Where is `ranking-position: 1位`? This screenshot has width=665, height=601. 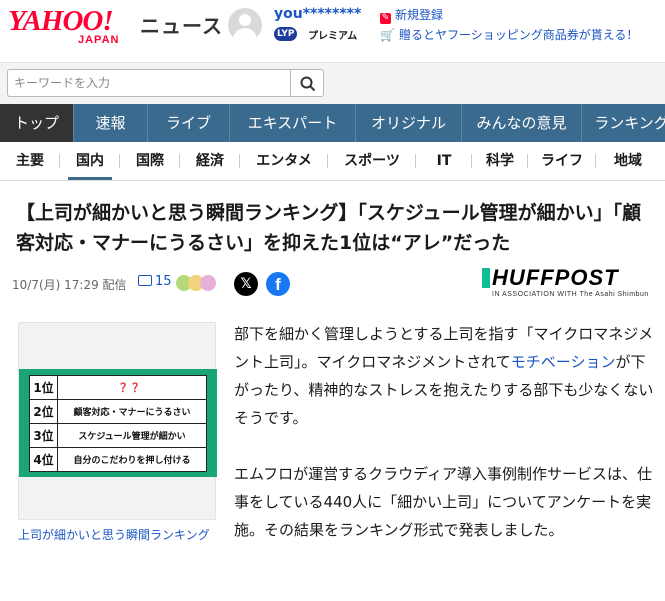
ranking-position: 1位 is located at coordinates (43, 387).